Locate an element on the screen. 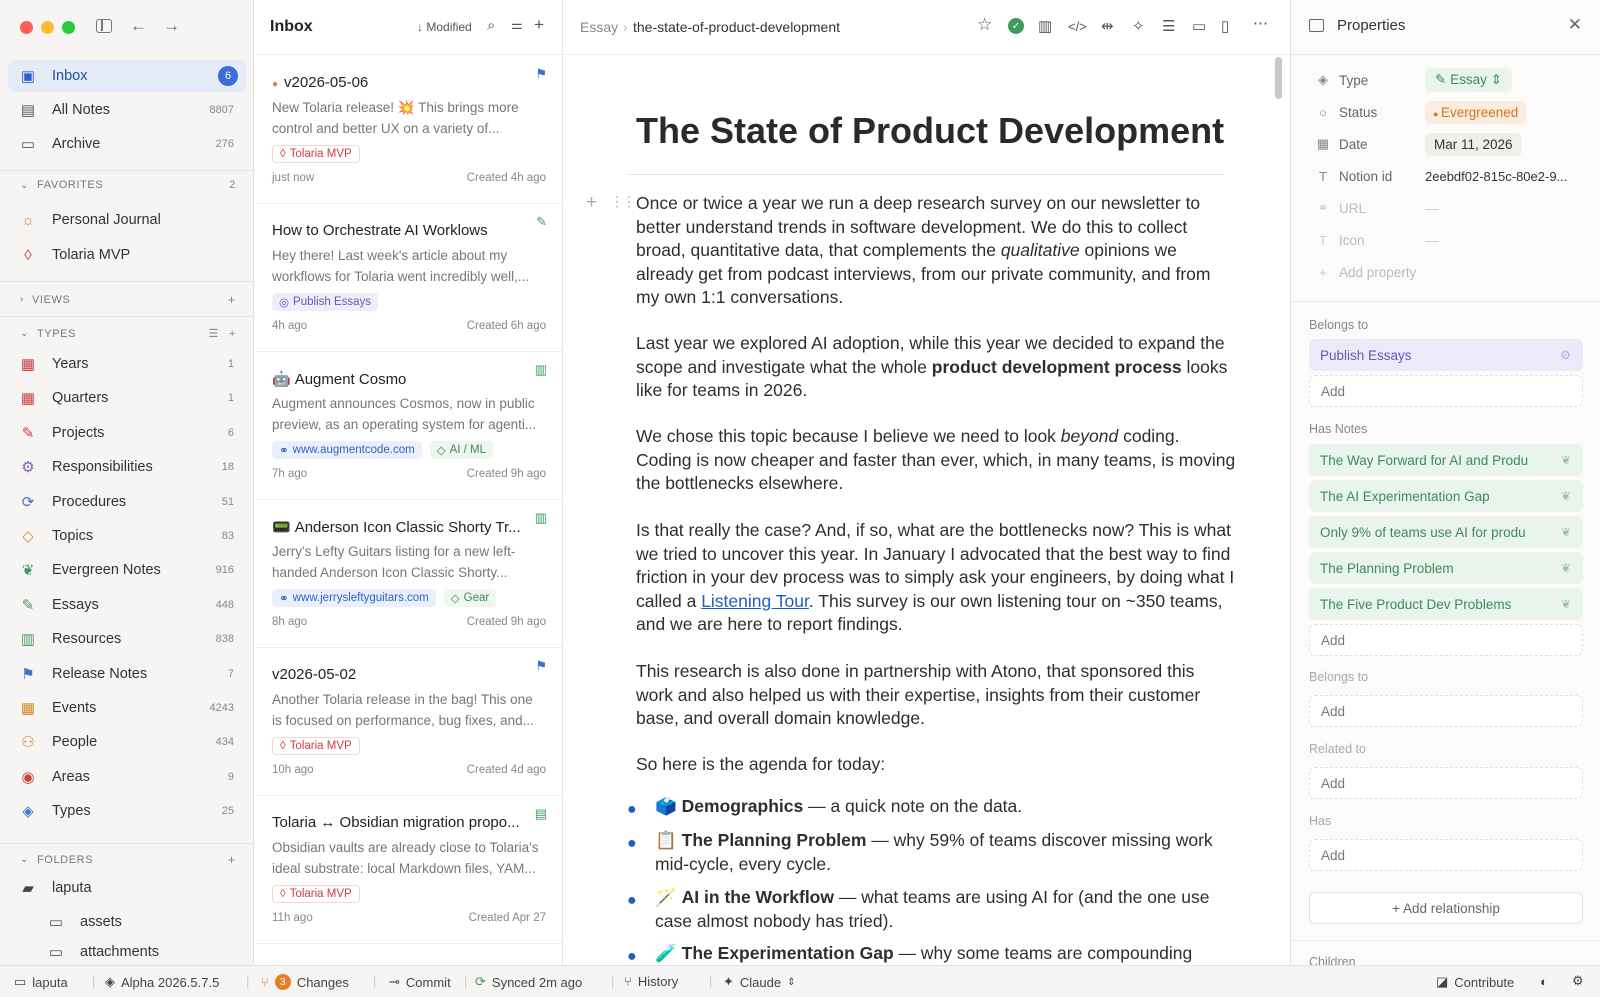  filter-icon: ⚌ is located at coordinates (517, 25).